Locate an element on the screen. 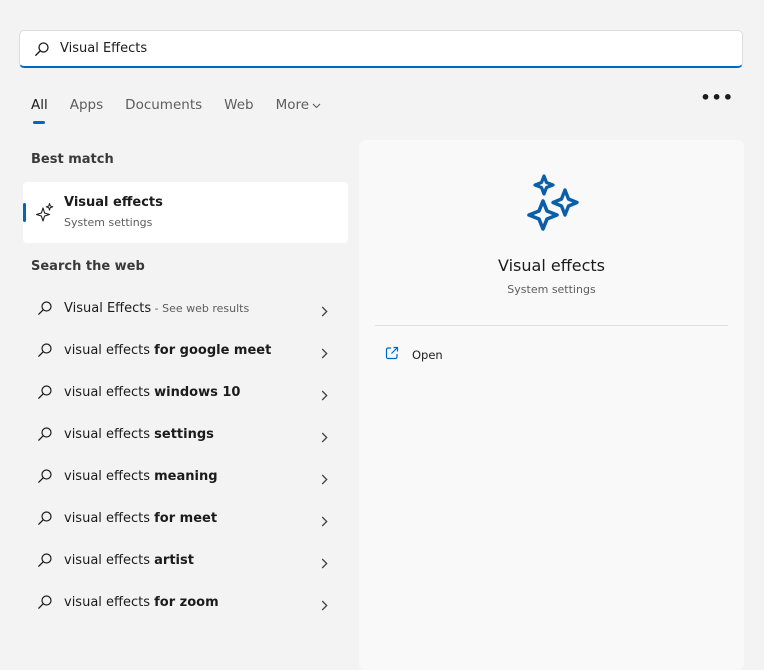 Image resolution: width=764 pixels, height=670 pixels. web-result-text: visual effects for google meet is located at coordinates (167, 350).